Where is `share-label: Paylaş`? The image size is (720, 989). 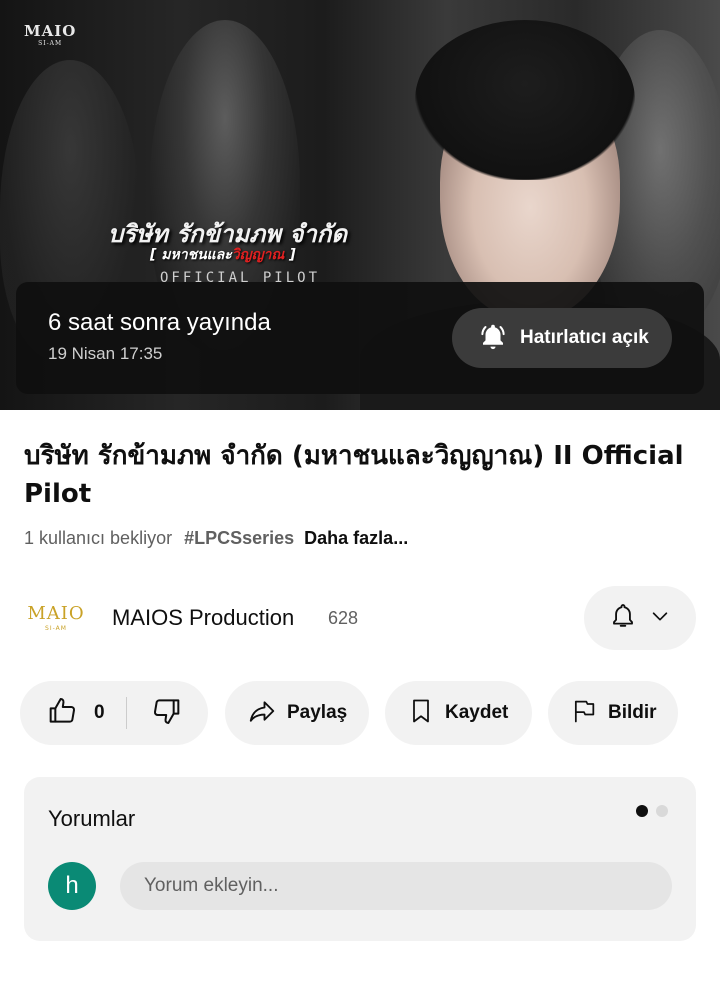 share-label: Paylaş is located at coordinates (317, 712).